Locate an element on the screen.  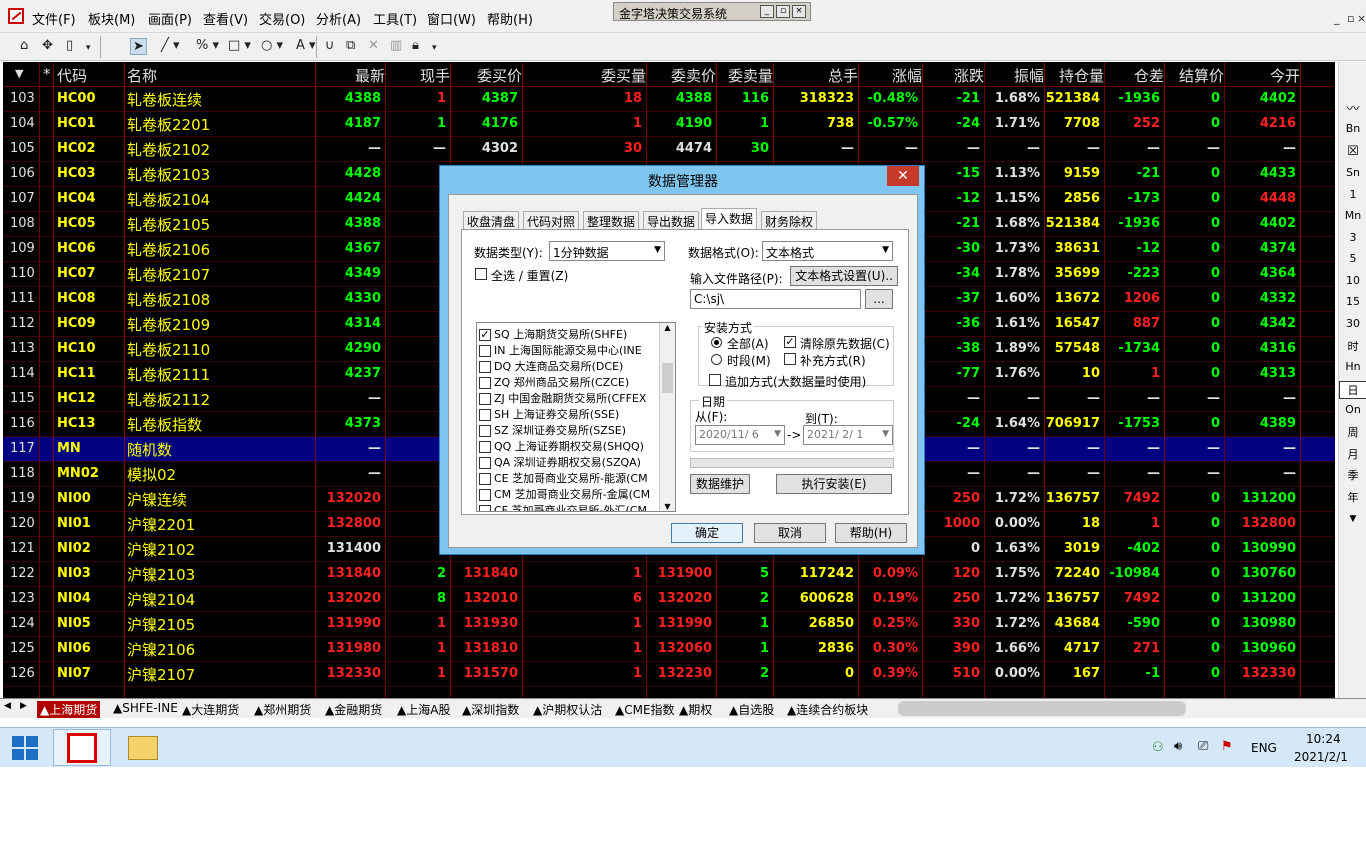
period-12: 周 is located at coordinates (1352, 432).